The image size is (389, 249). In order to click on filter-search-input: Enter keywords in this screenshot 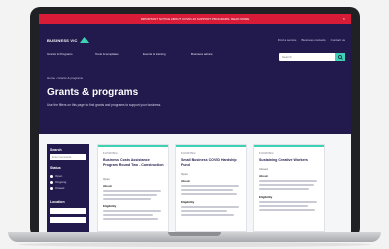, I will do `click(68, 157)`.